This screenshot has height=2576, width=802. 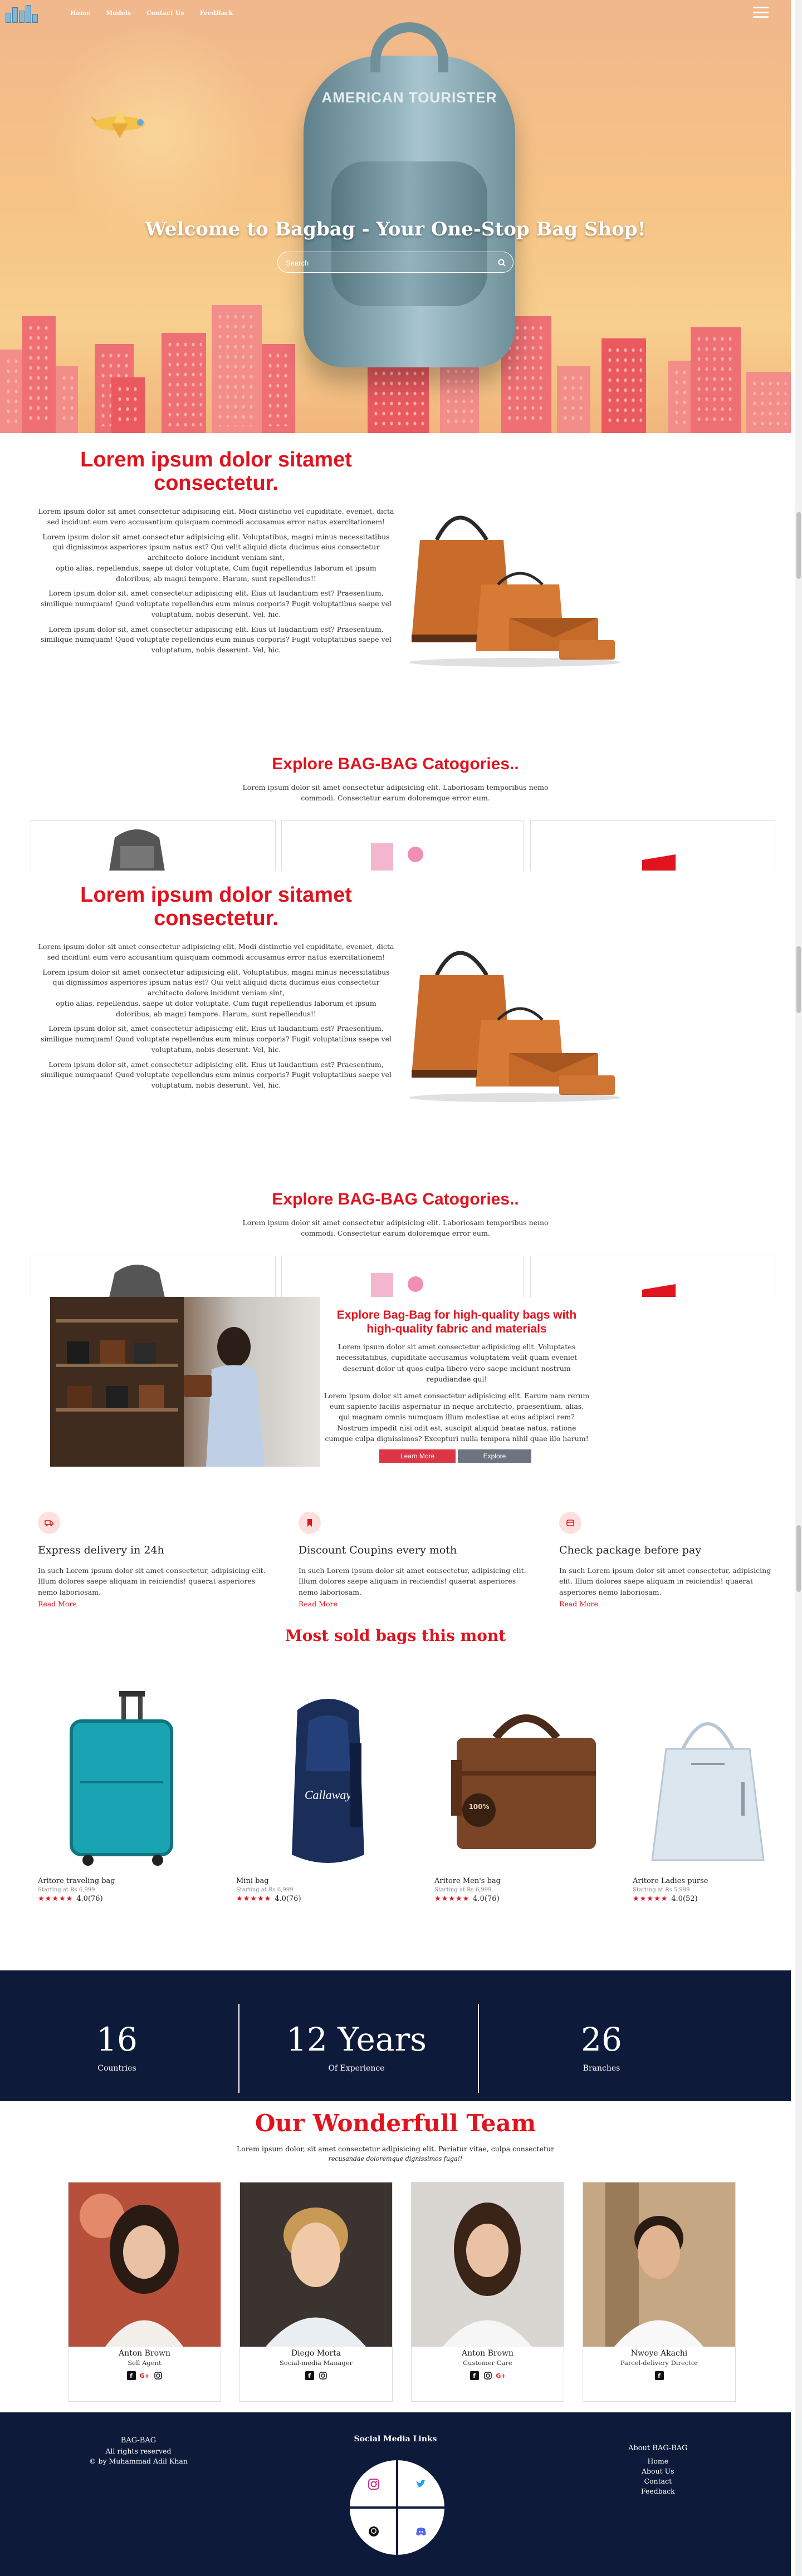 What do you see at coordinates (122, 1778) in the screenshot?
I see `teal-suitcase-image` at bounding box center [122, 1778].